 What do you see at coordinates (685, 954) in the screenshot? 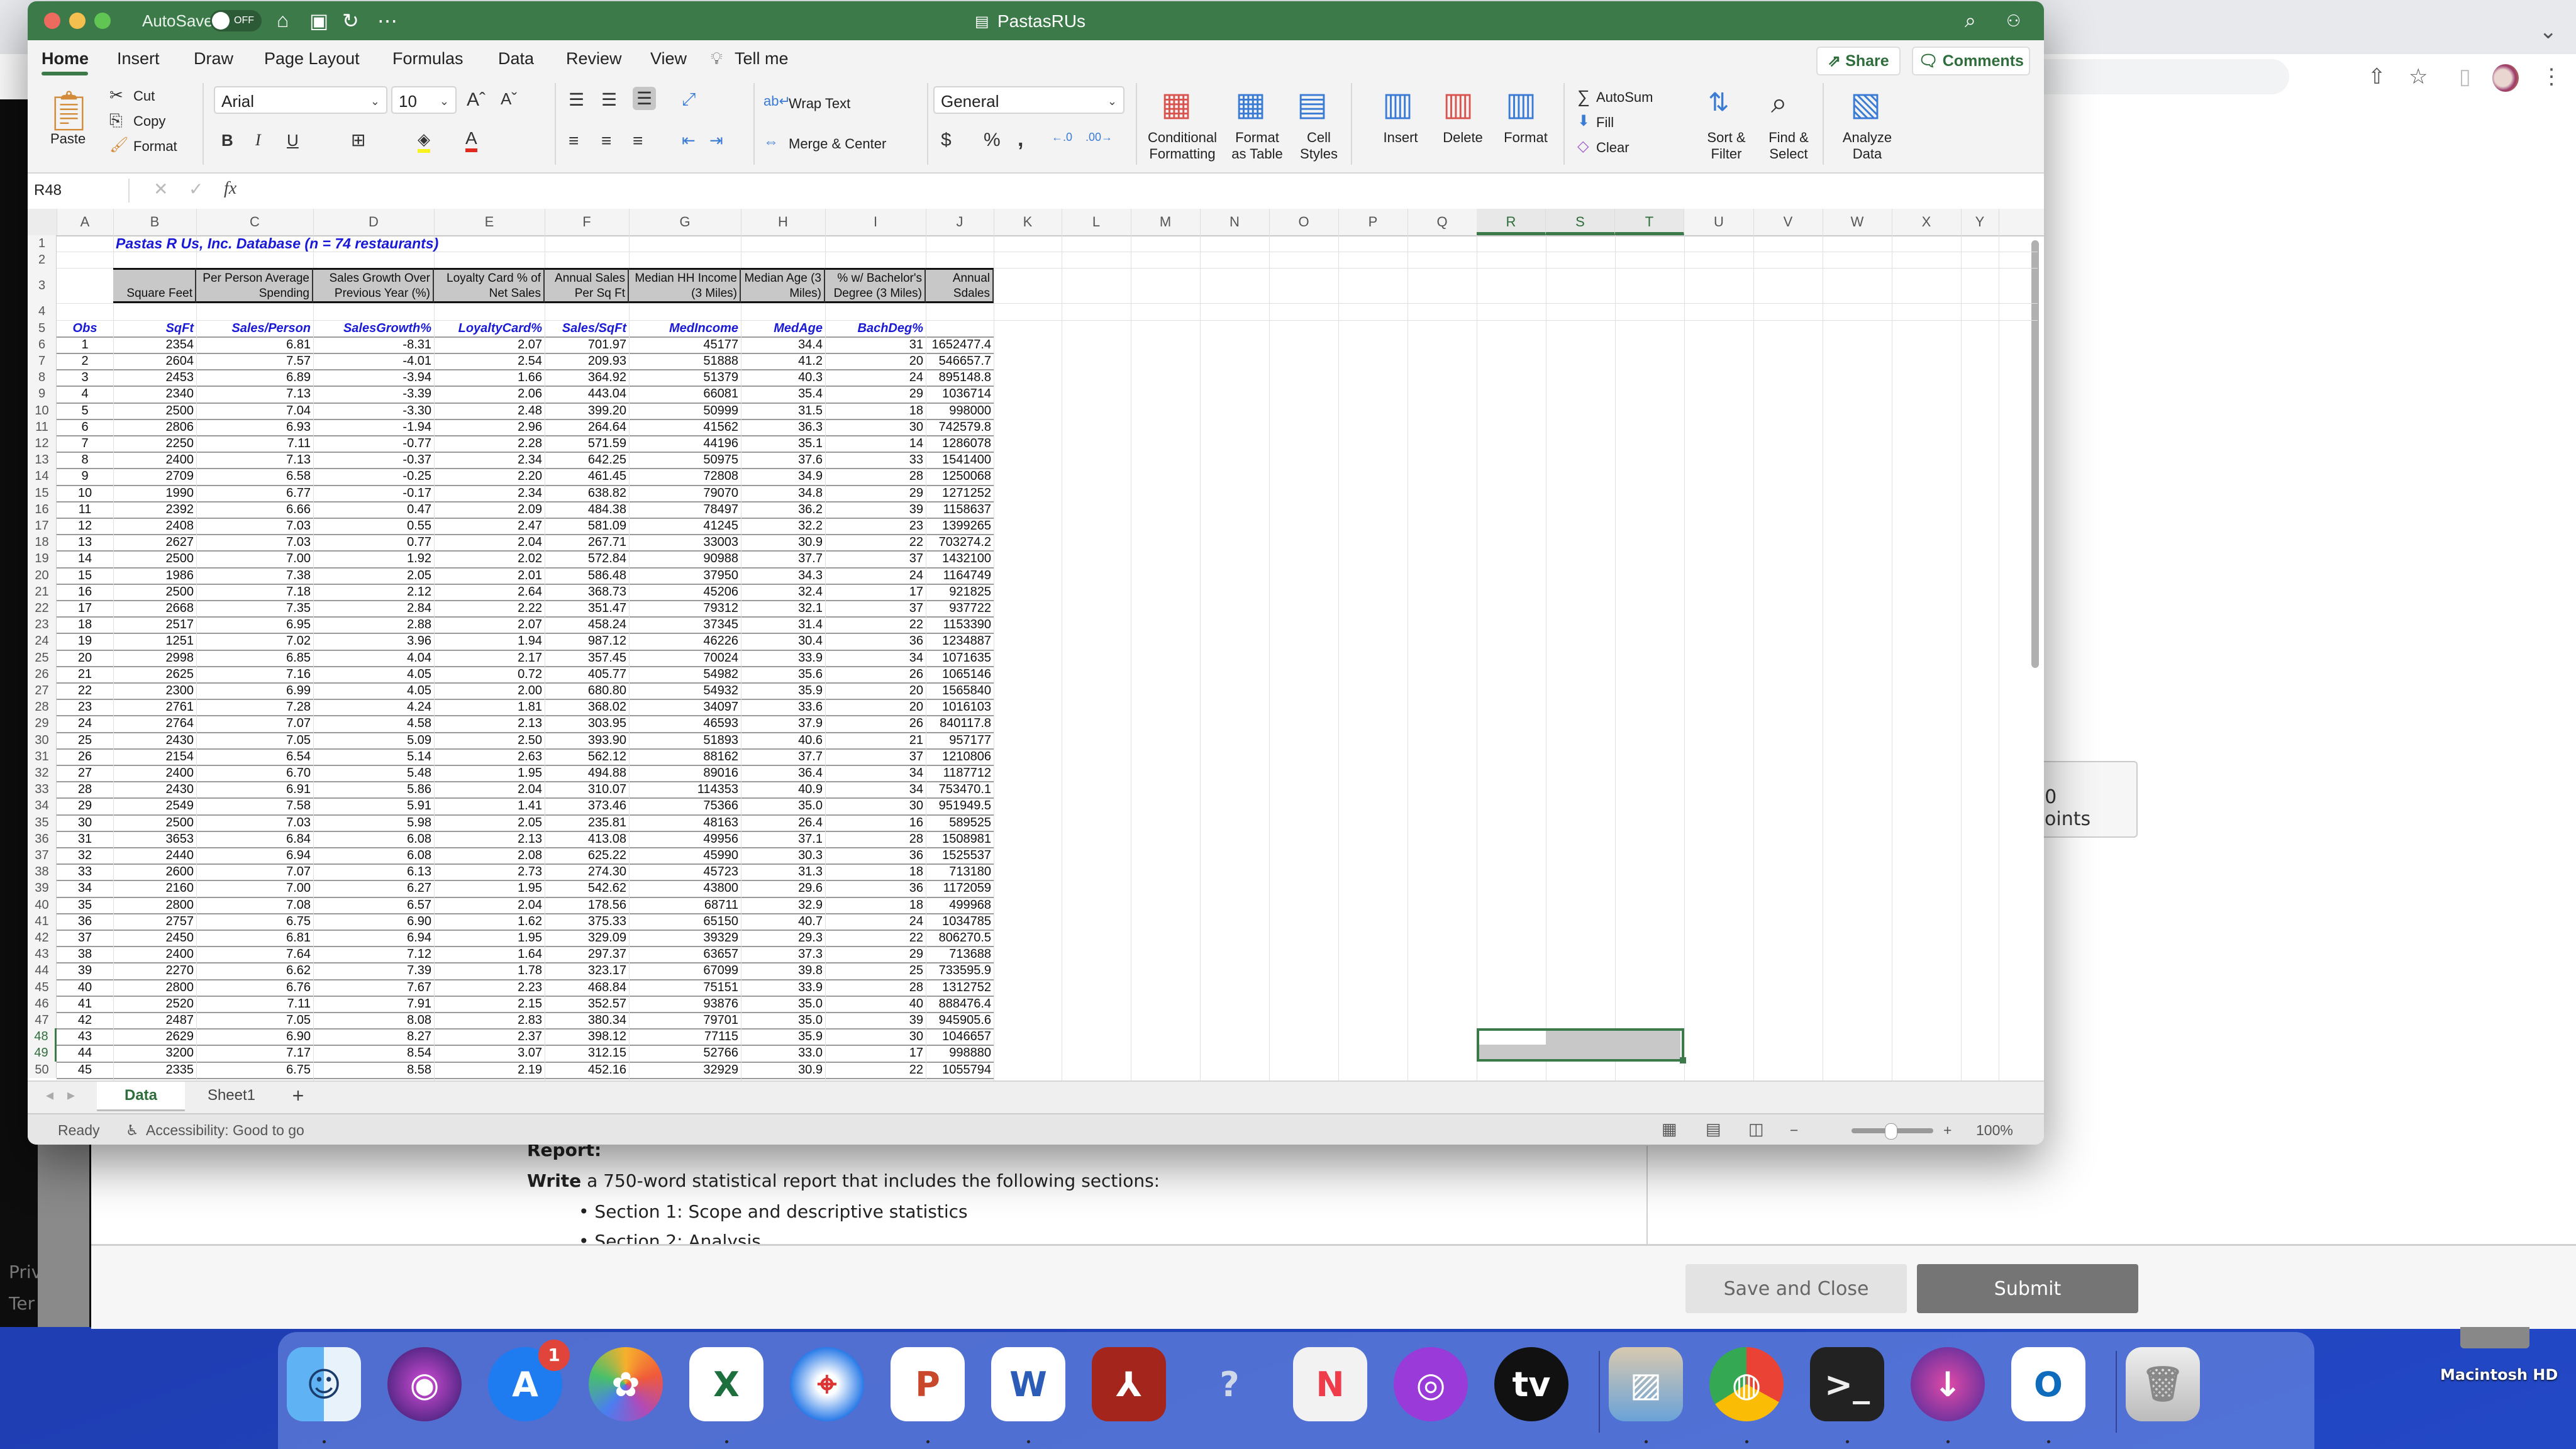
I see `data-cell: 63657` at bounding box center [685, 954].